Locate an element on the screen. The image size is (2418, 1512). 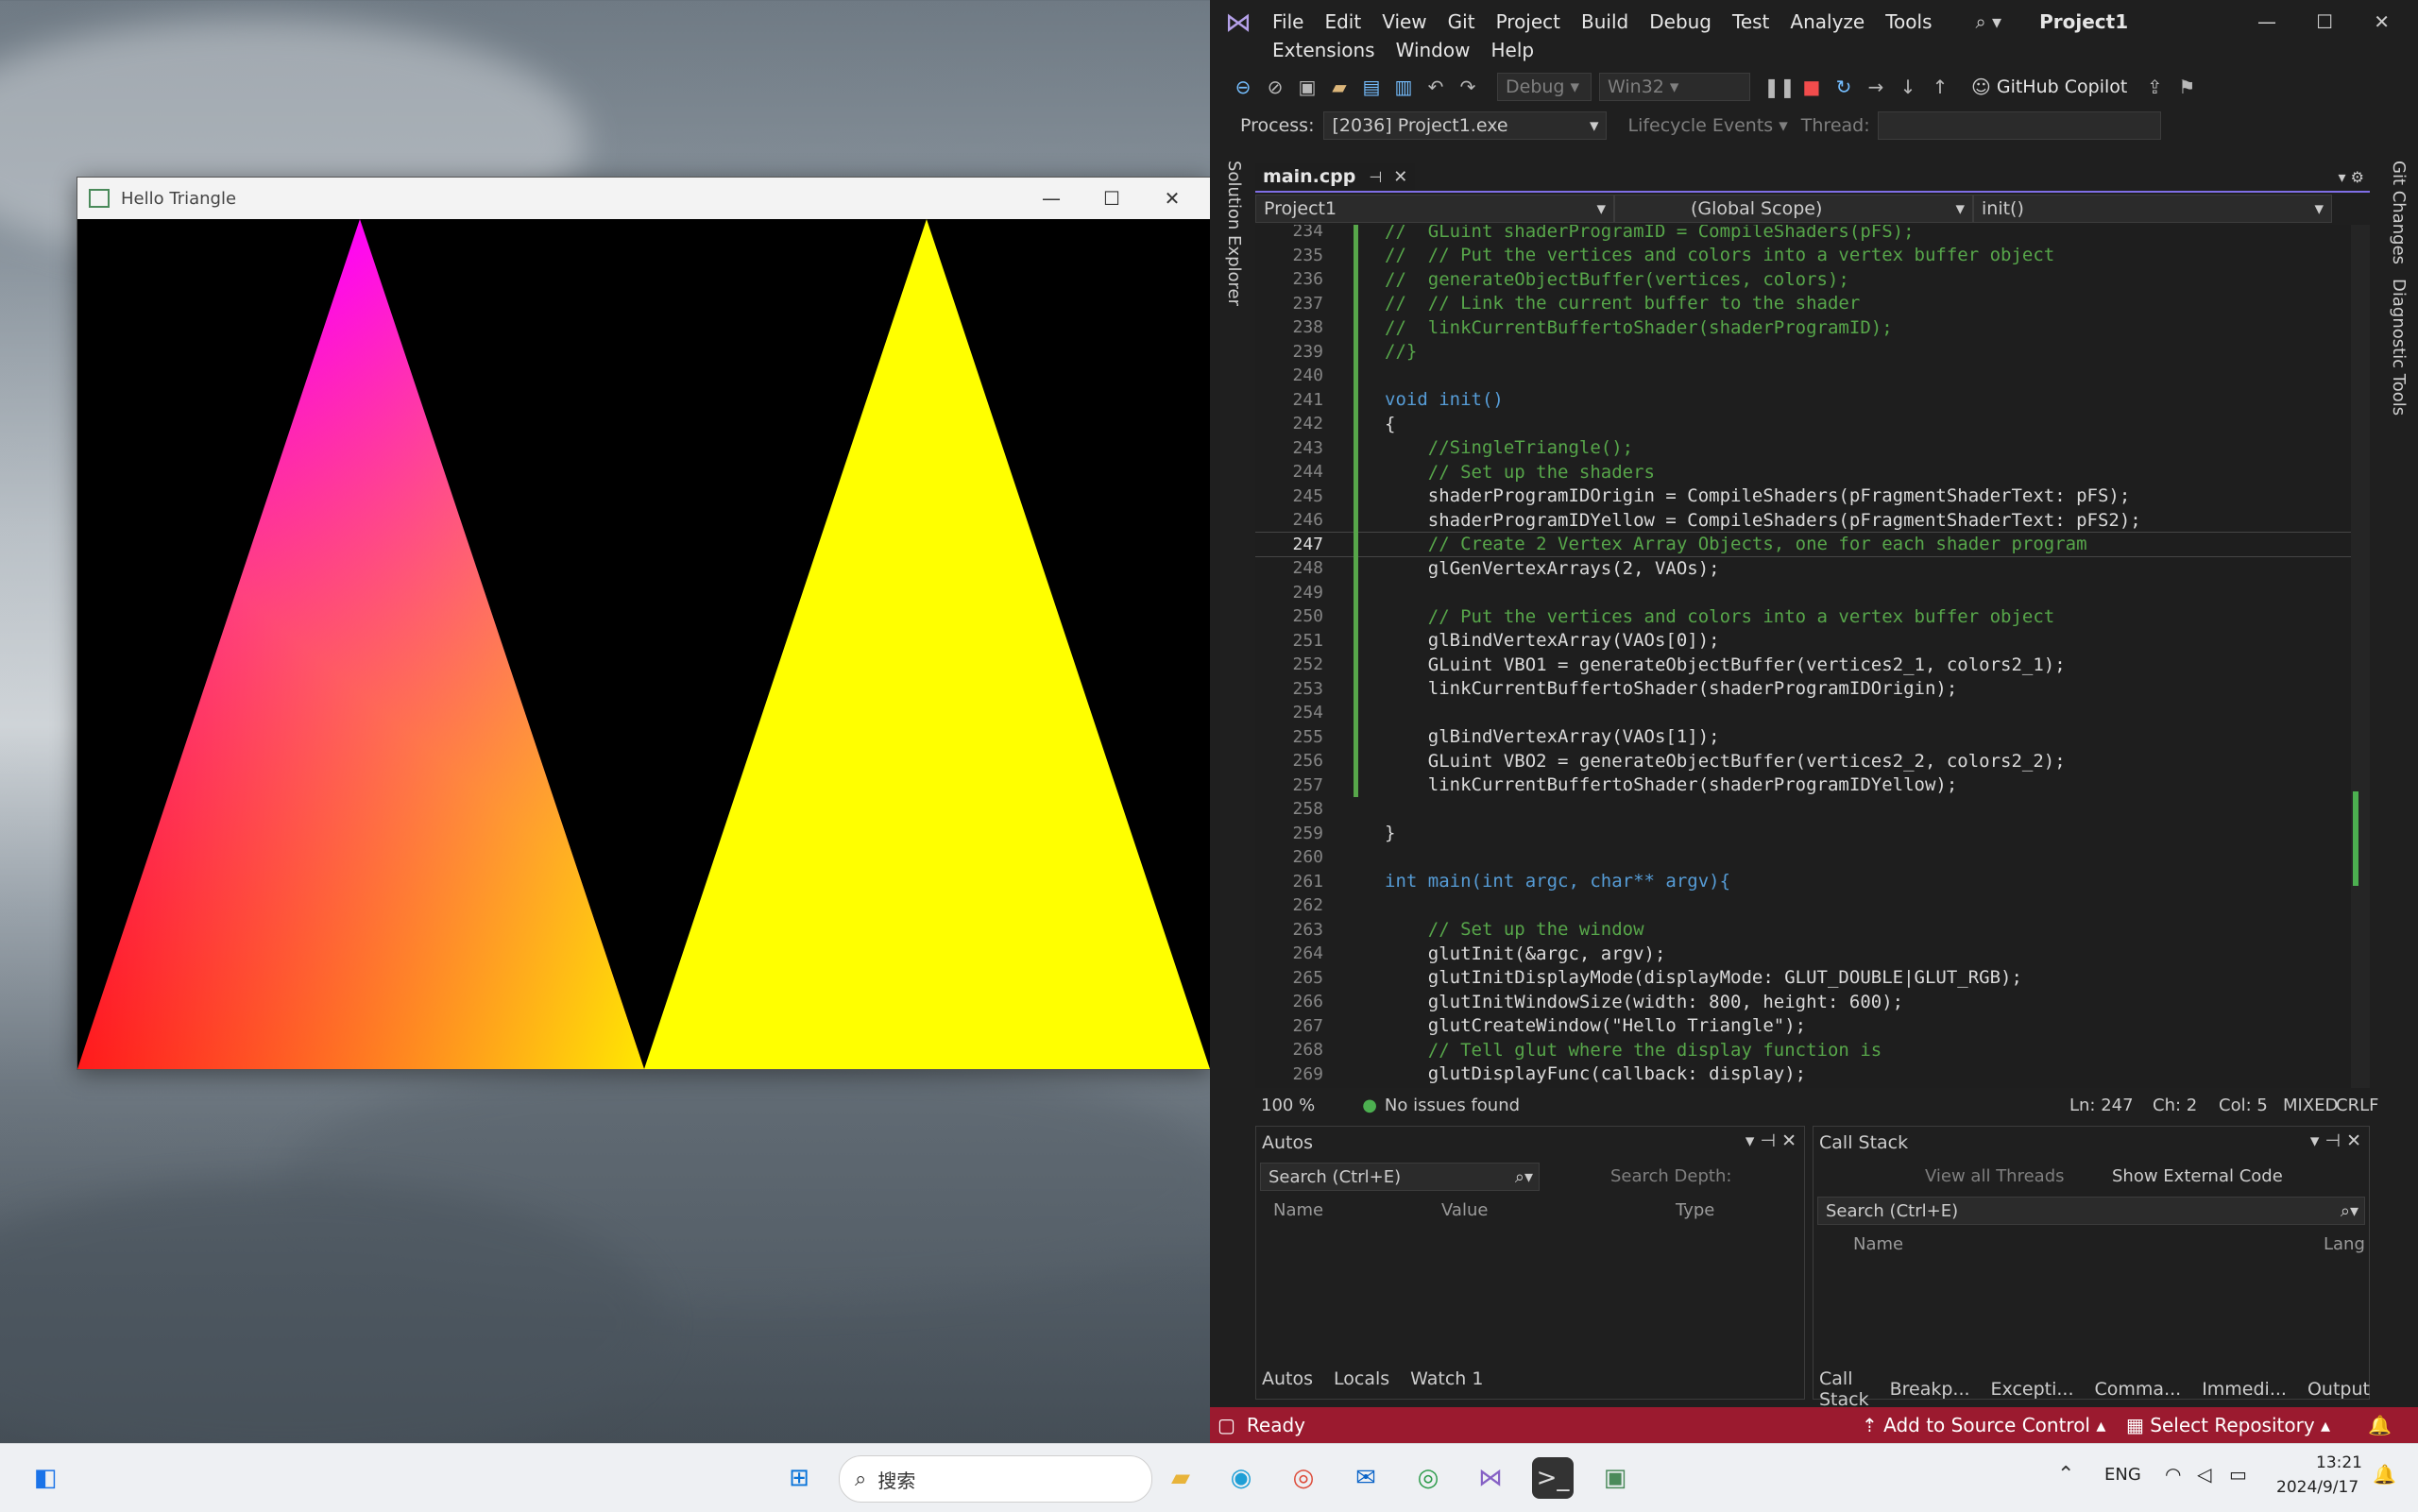
zoom-level: 100 % is located at coordinates (1288, 1105).